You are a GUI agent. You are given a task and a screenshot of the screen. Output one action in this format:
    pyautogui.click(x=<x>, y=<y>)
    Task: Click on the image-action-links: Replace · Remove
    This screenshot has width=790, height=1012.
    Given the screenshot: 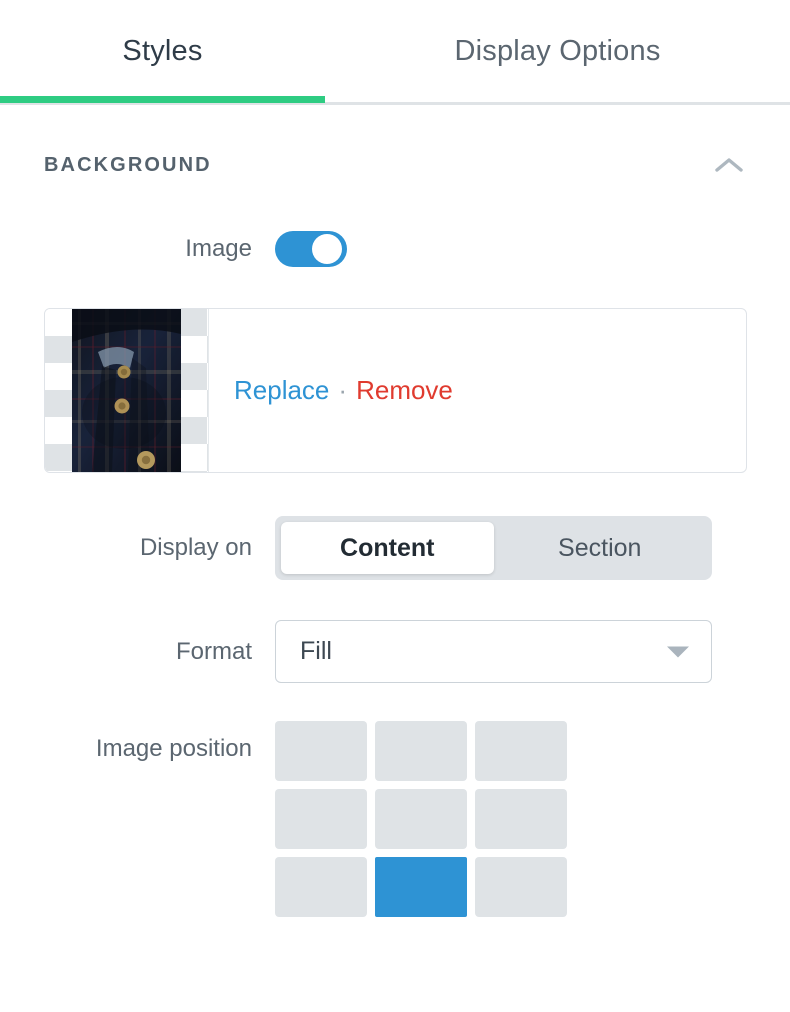 What is the action you would take?
    pyautogui.click(x=343, y=390)
    